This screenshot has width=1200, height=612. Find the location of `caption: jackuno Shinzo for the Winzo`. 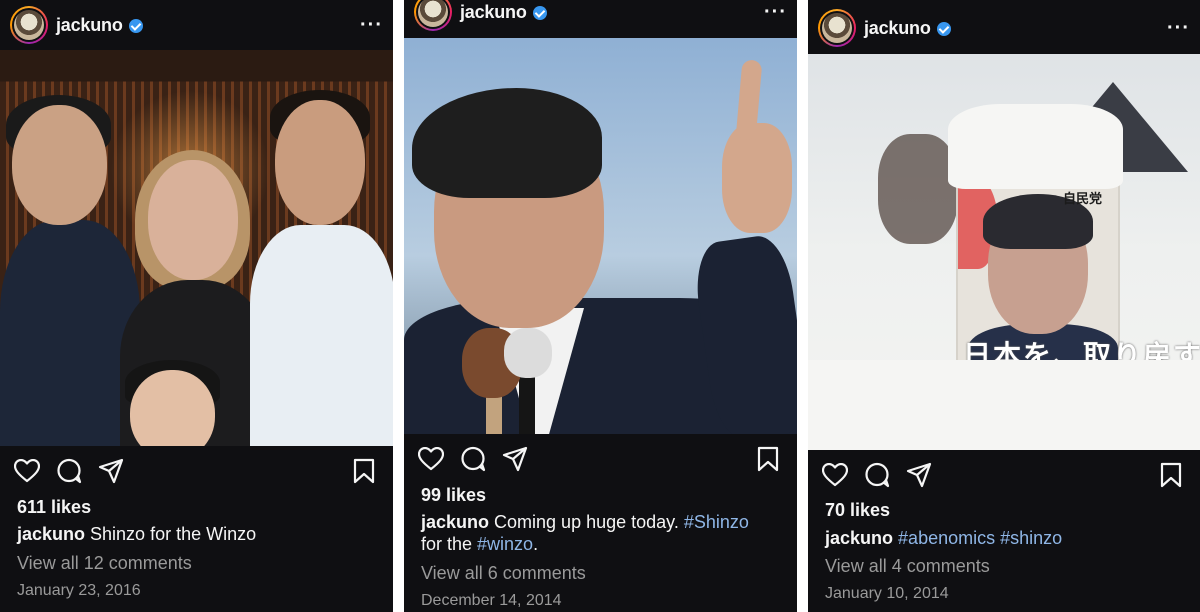

caption: jackuno Shinzo for the Winzo is located at coordinates (198, 534).